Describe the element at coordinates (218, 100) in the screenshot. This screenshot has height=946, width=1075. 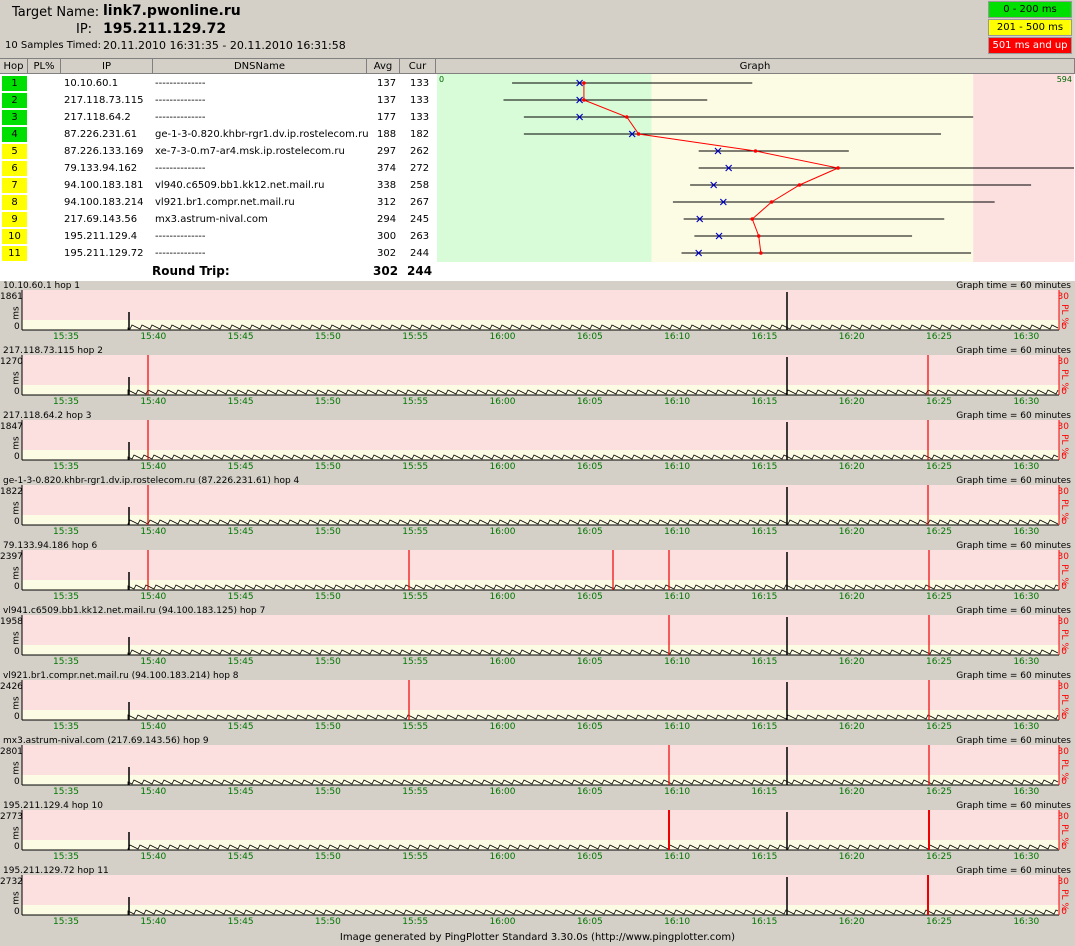
I see `hop-row: 2 217.118.73.115 -------------- 137 133` at that location.